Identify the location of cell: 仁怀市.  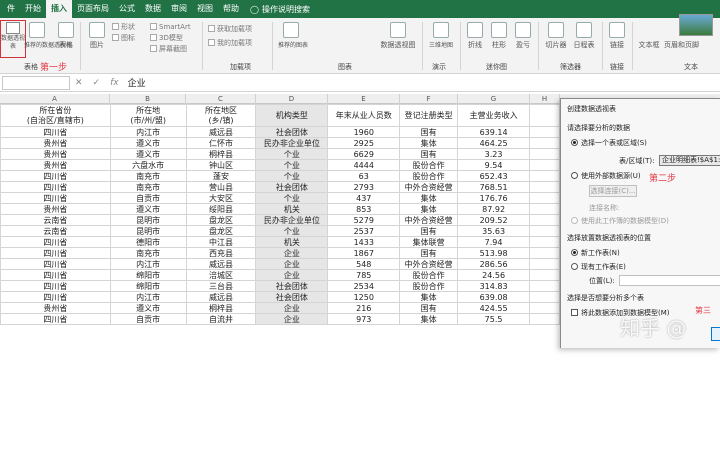
(221, 143).